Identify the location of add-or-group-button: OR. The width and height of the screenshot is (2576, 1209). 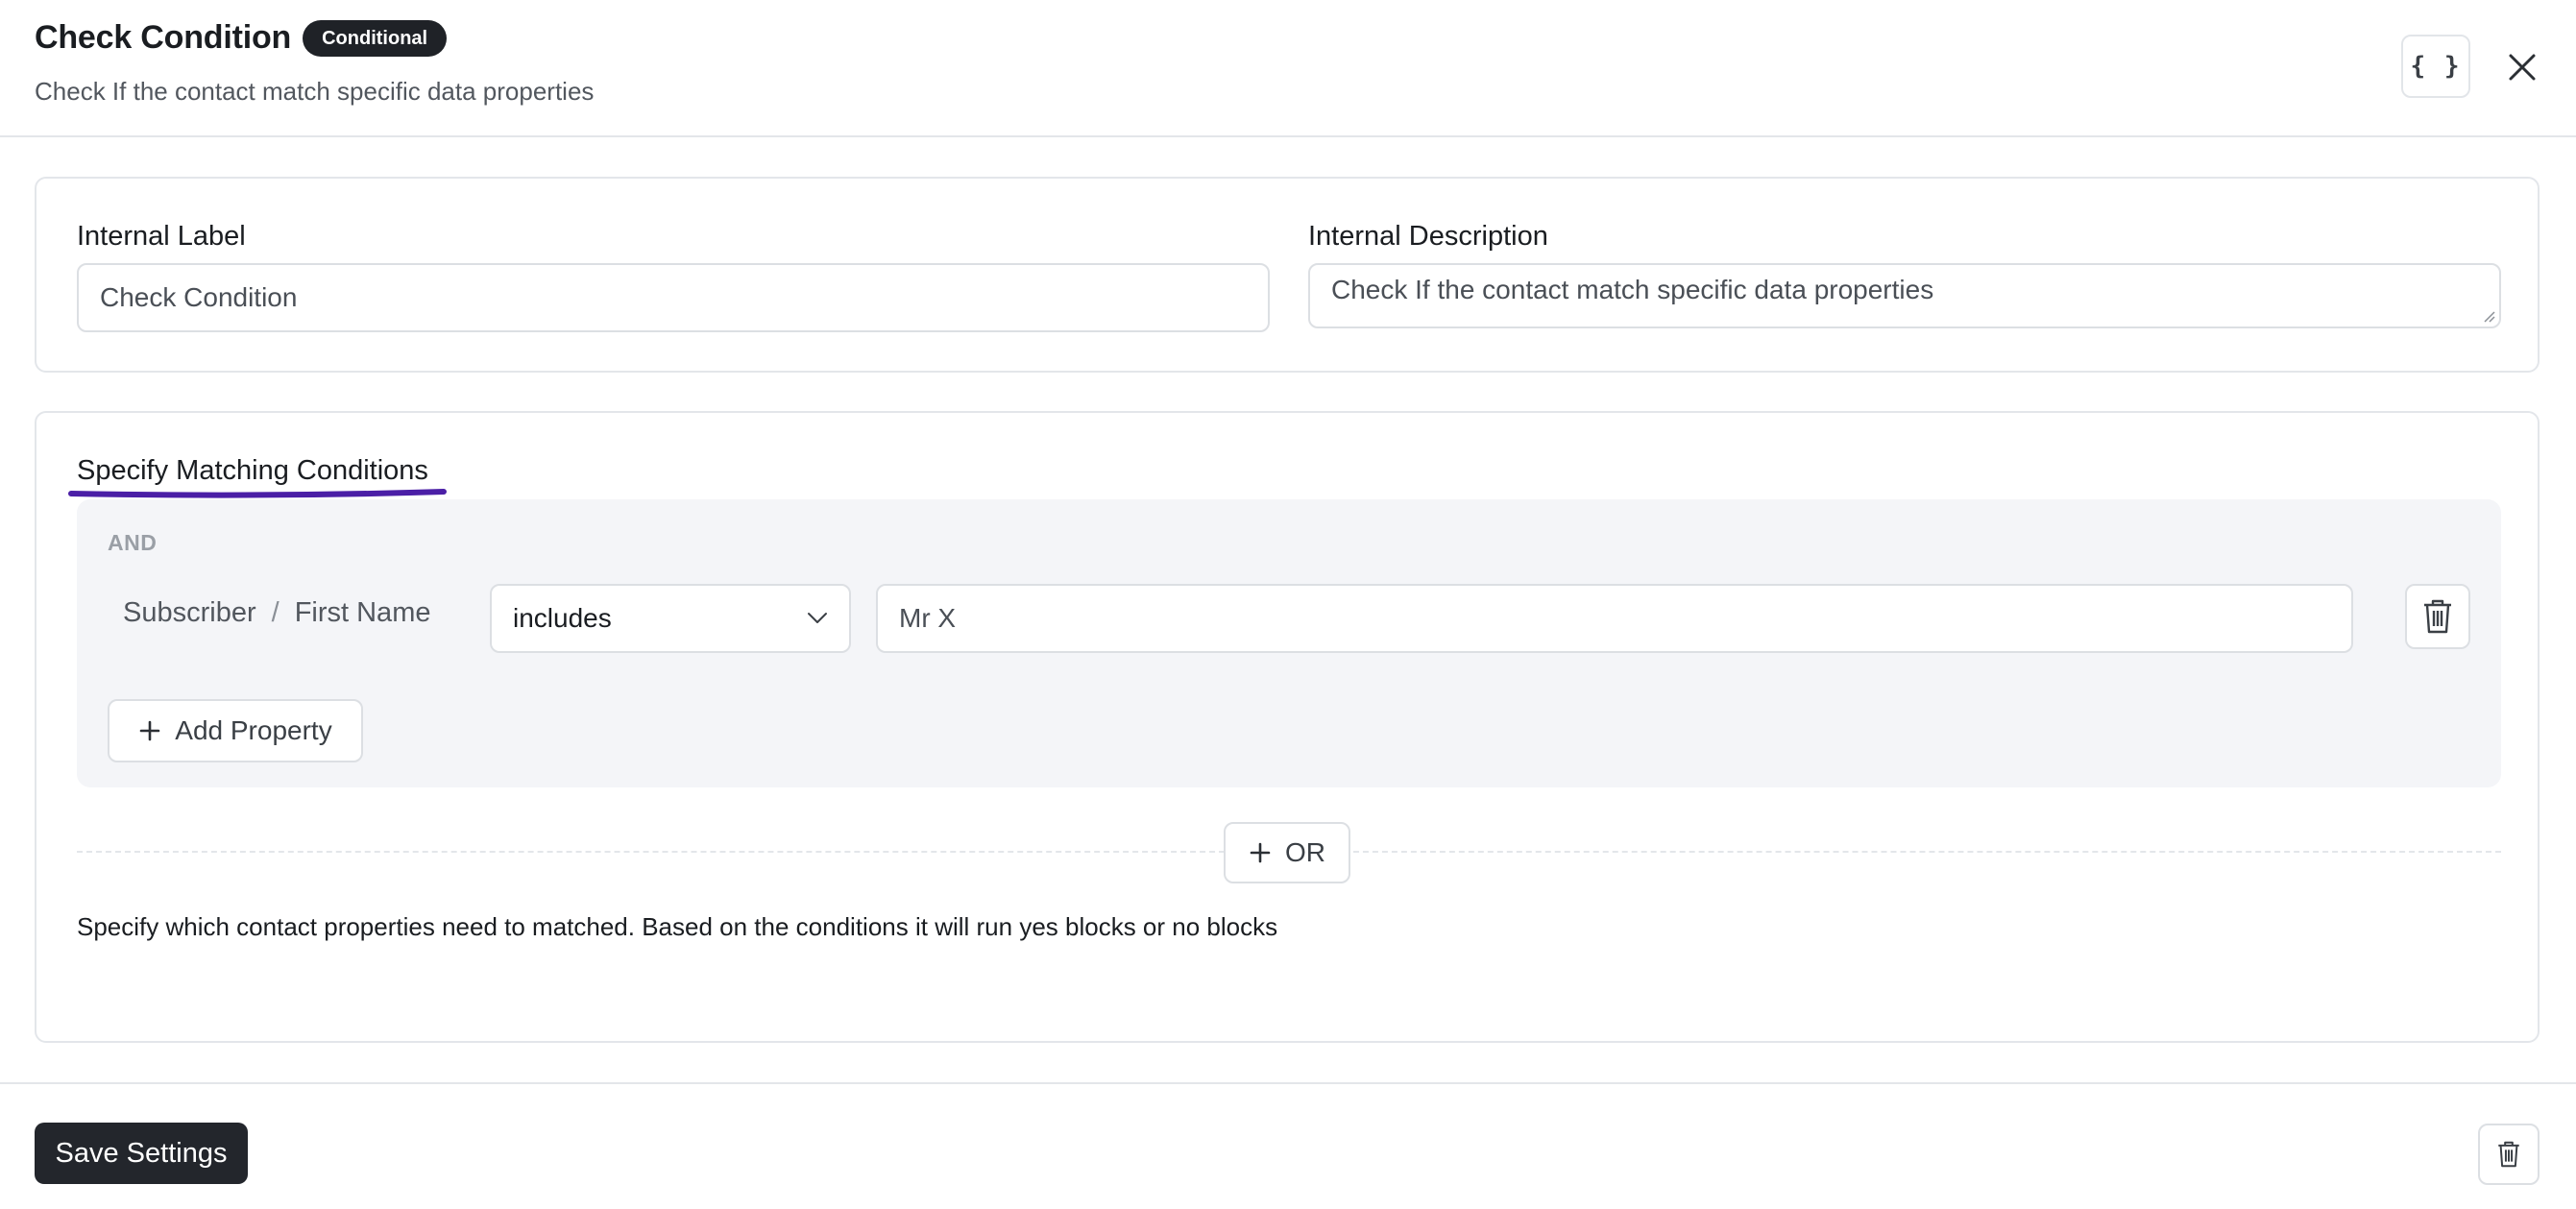
(1287, 852).